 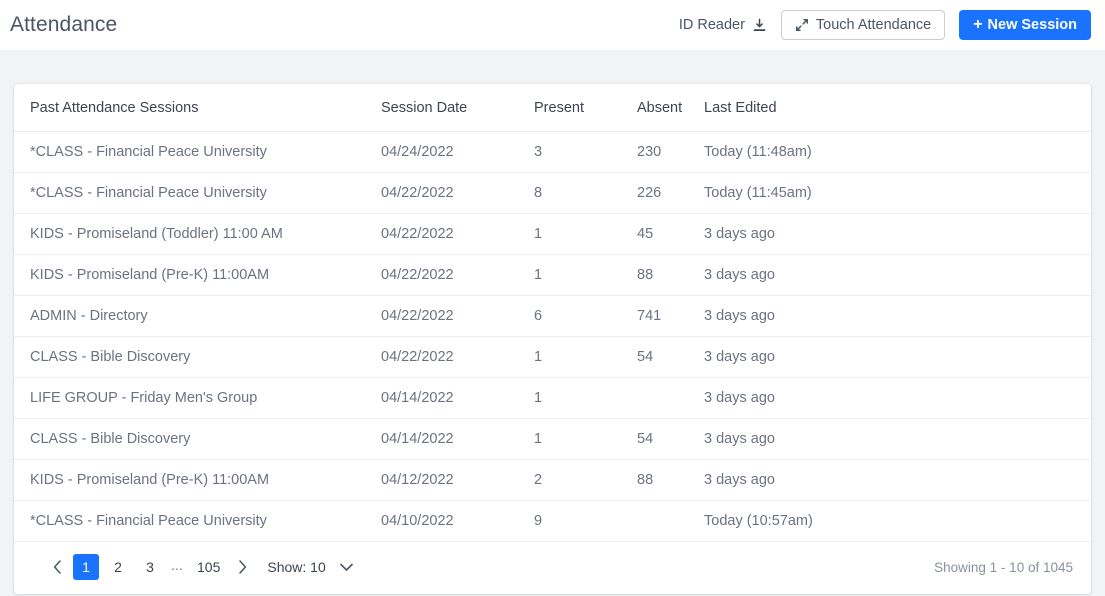 I want to click on chevron-down-icon, so click(x=346, y=567).